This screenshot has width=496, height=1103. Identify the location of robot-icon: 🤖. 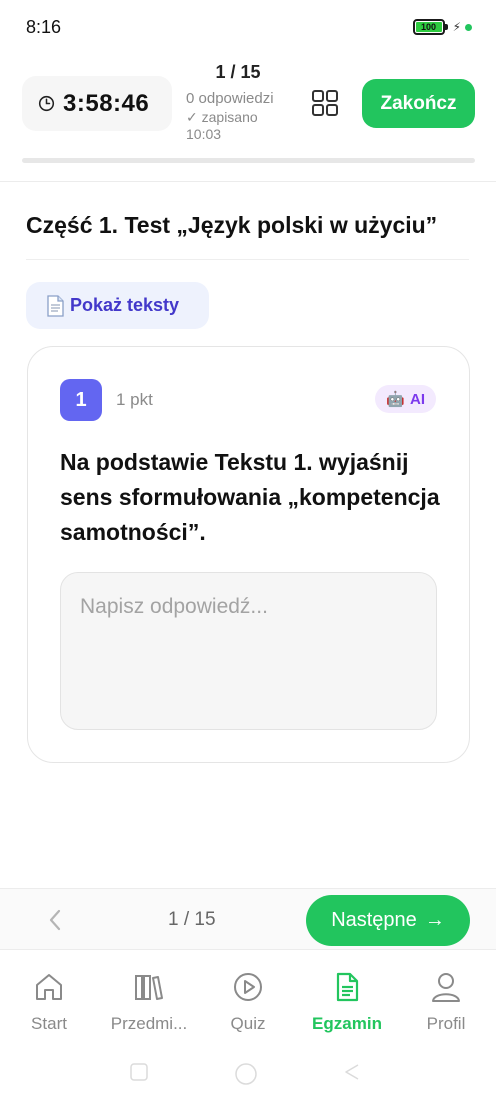
(395, 399).